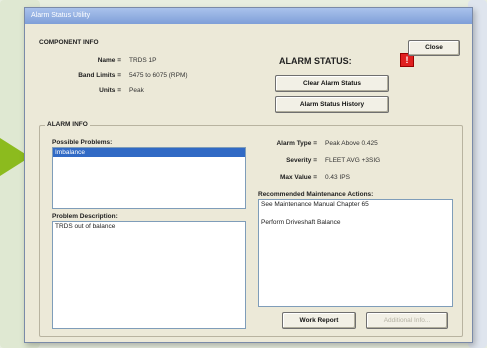 This screenshot has height=348, width=487. Describe the element at coordinates (67, 124) in the screenshot. I see `alarm-info-heading: ALARM INFO` at that location.